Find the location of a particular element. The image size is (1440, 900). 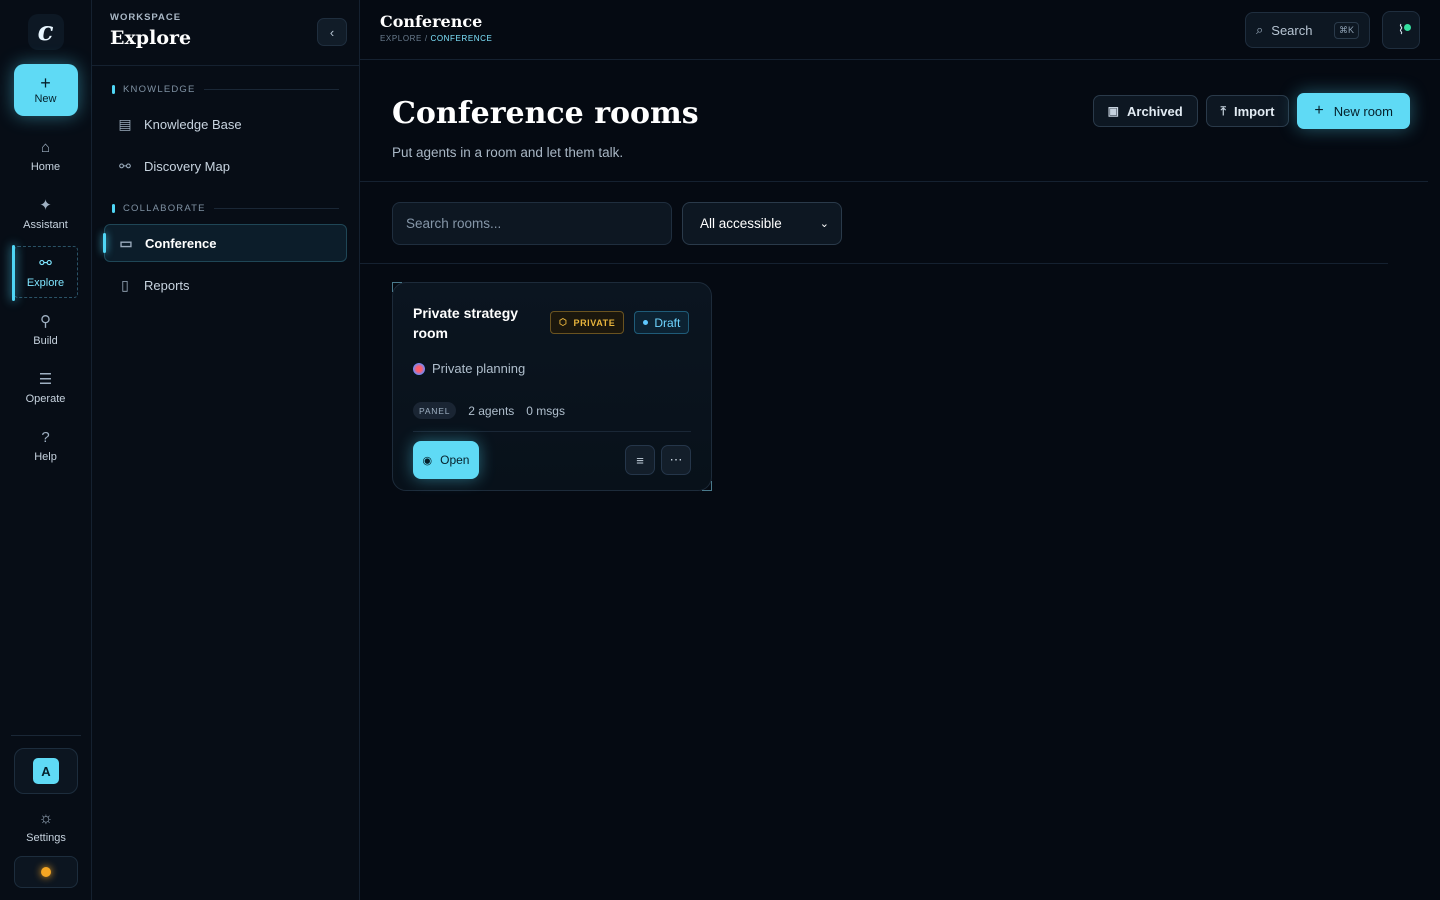

user-menu: A is located at coordinates (46, 771).